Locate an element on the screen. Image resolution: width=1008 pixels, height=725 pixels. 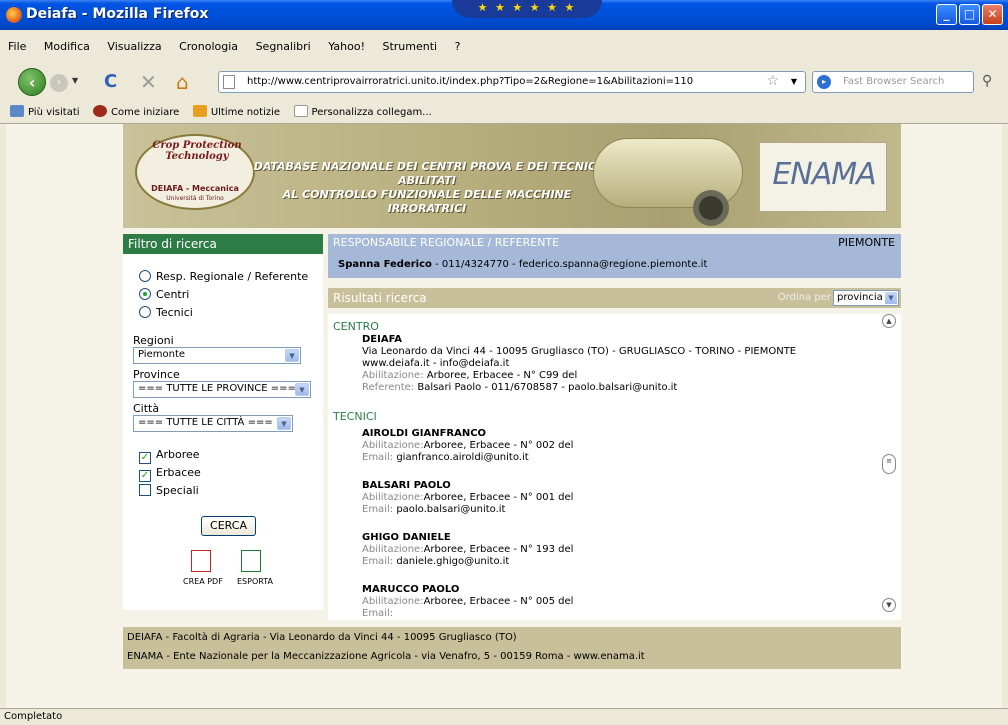
scroll-up-button: ▲ is located at coordinates (889, 321).